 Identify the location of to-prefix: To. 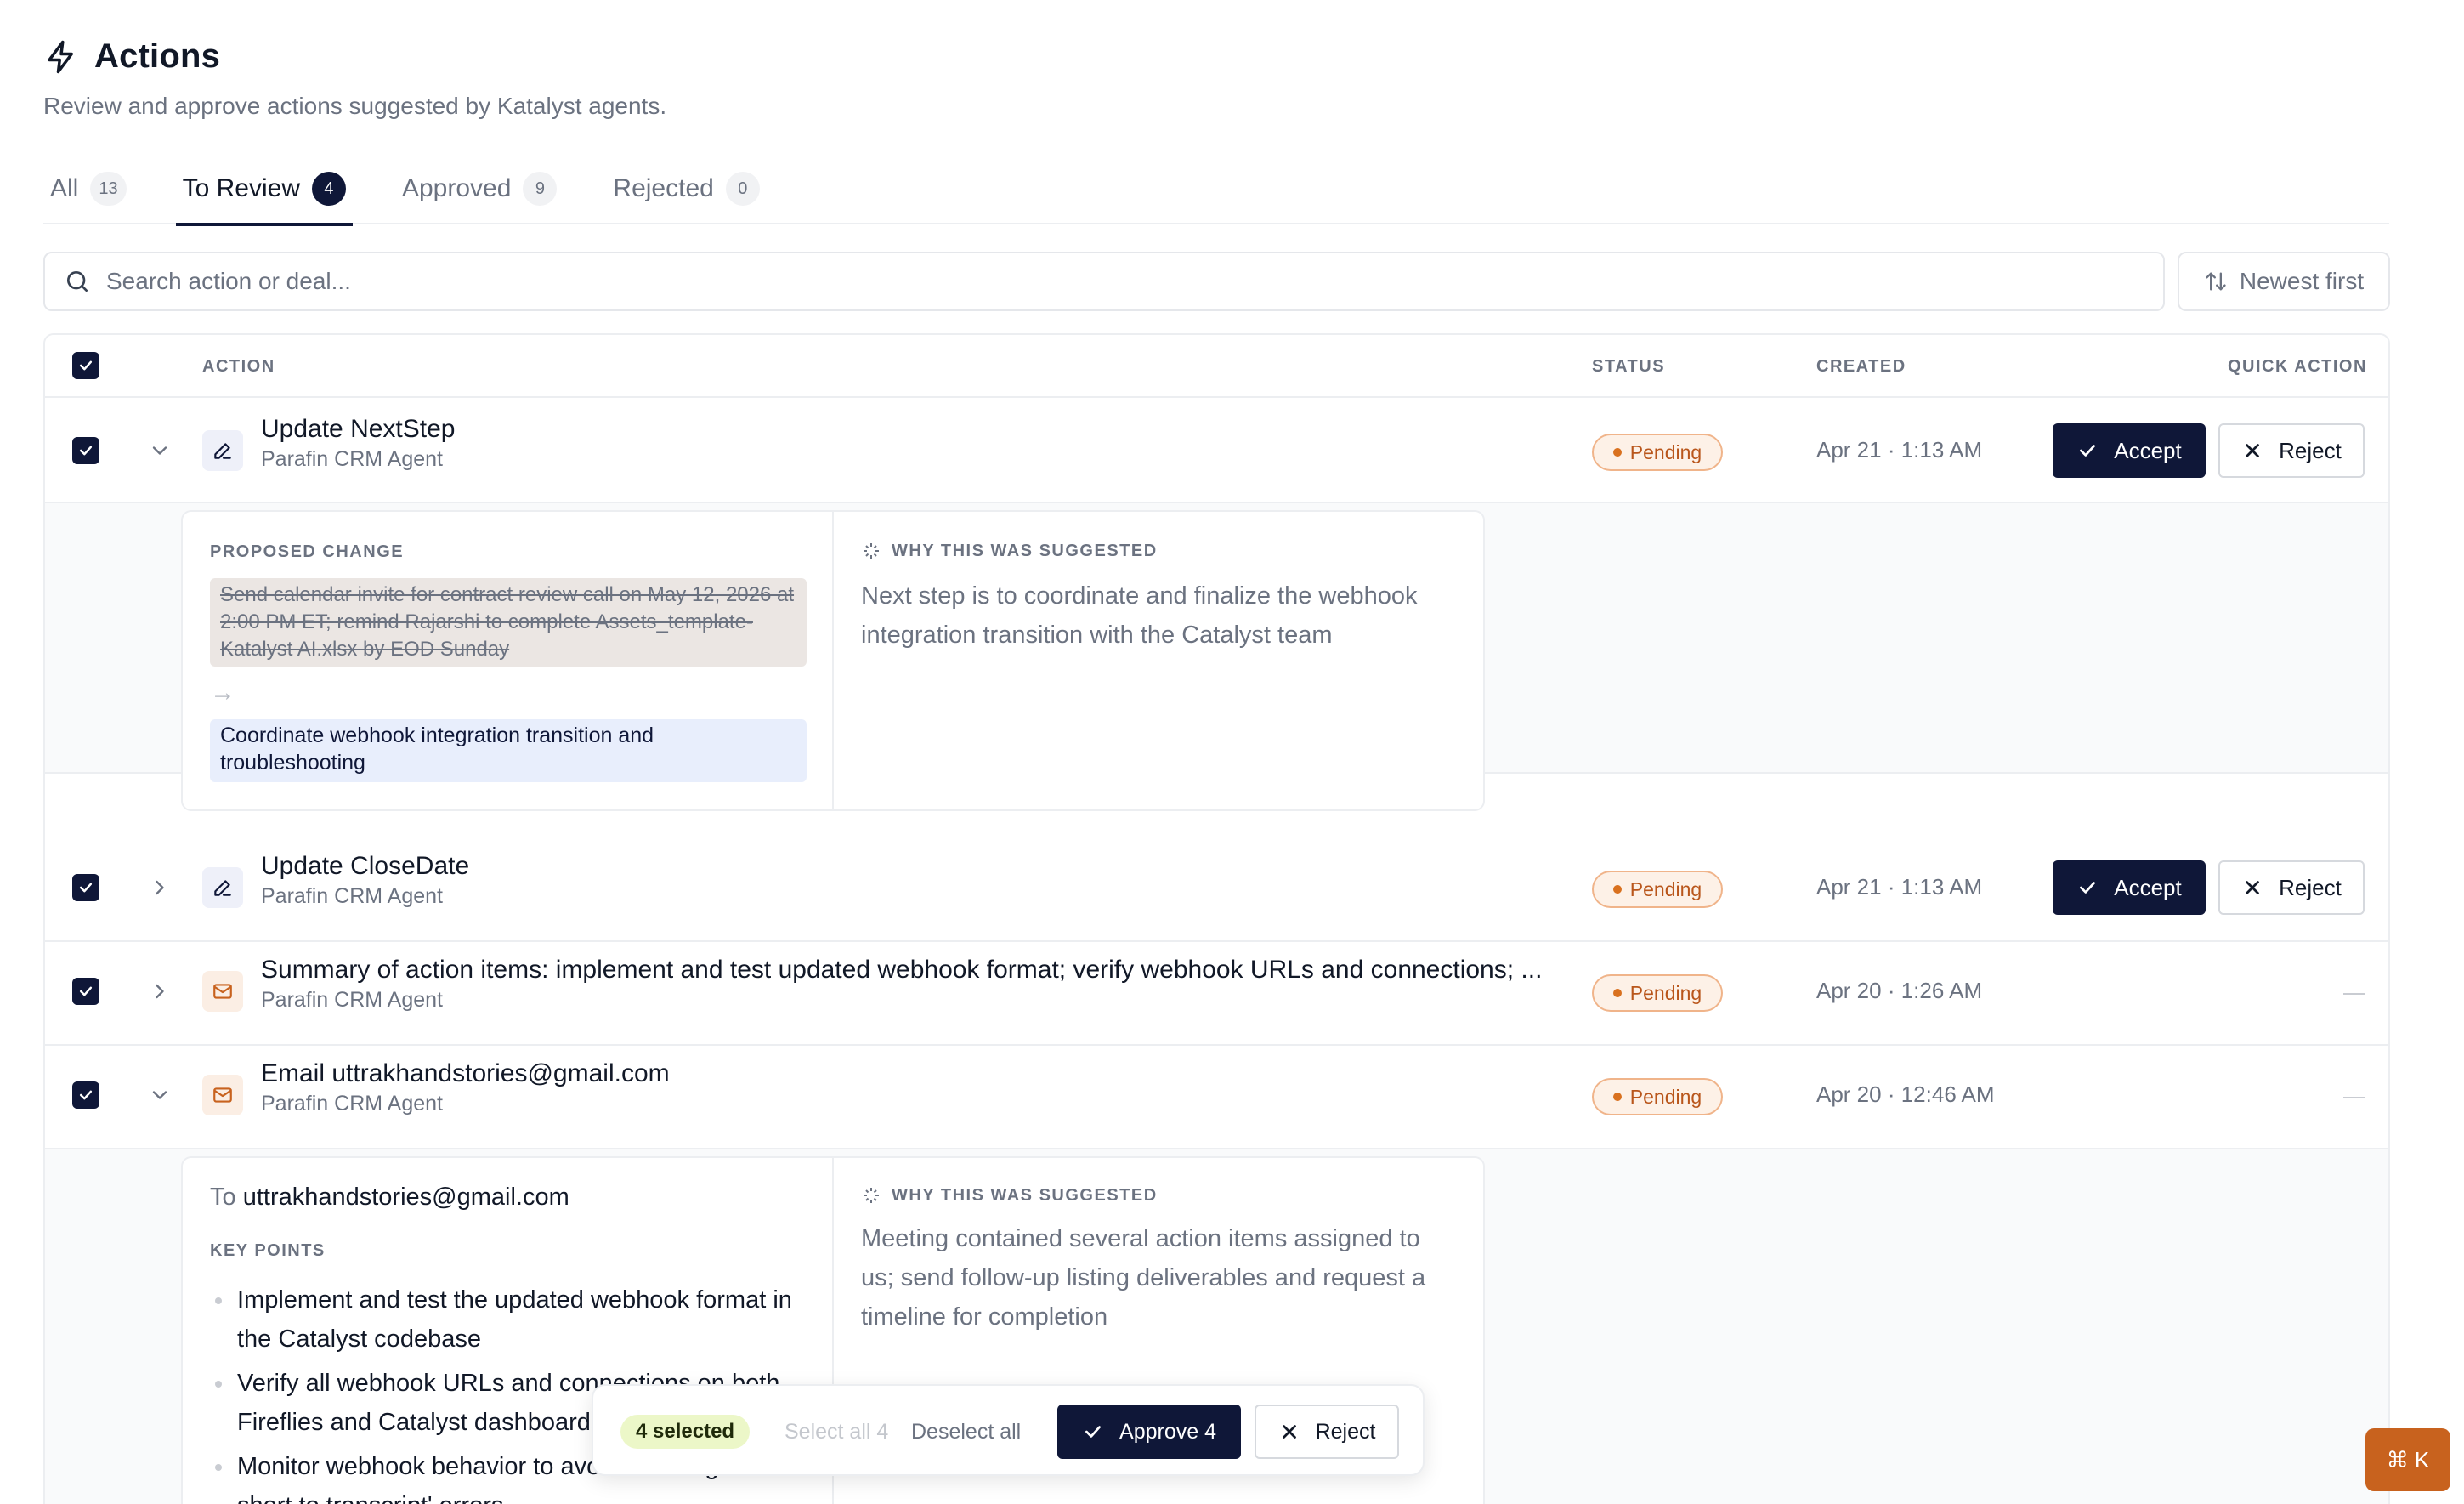
(223, 1197).